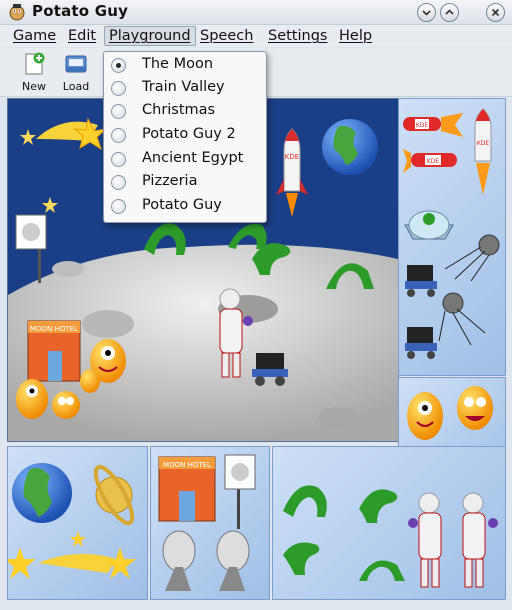 The image size is (512, 610). I want to click on menu-settings: Settings, so click(297, 36).